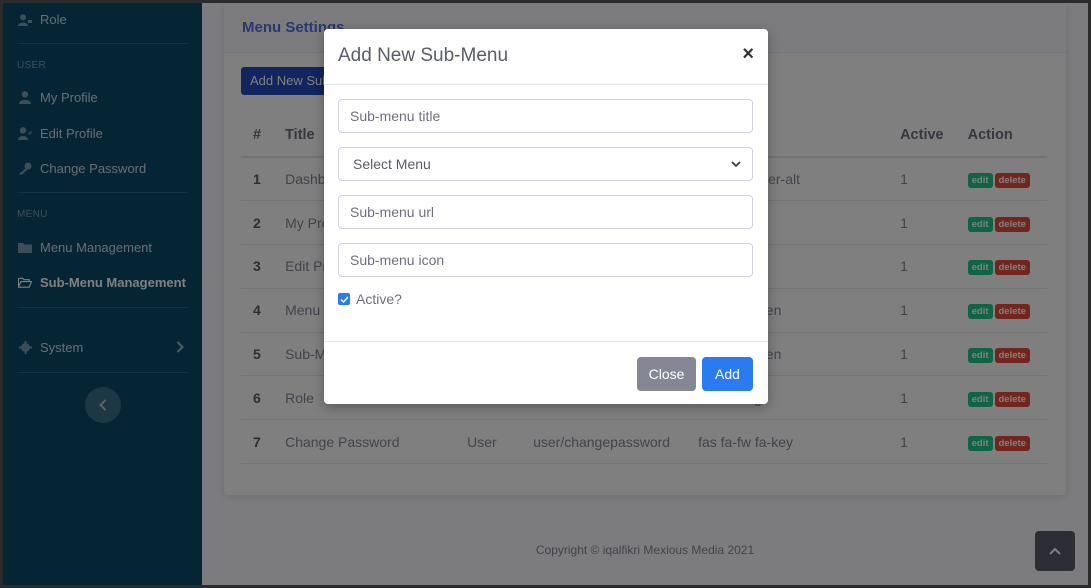  What do you see at coordinates (546, 57) in the screenshot?
I see `modal-header: Add New Sub-Menu ×` at bounding box center [546, 57].